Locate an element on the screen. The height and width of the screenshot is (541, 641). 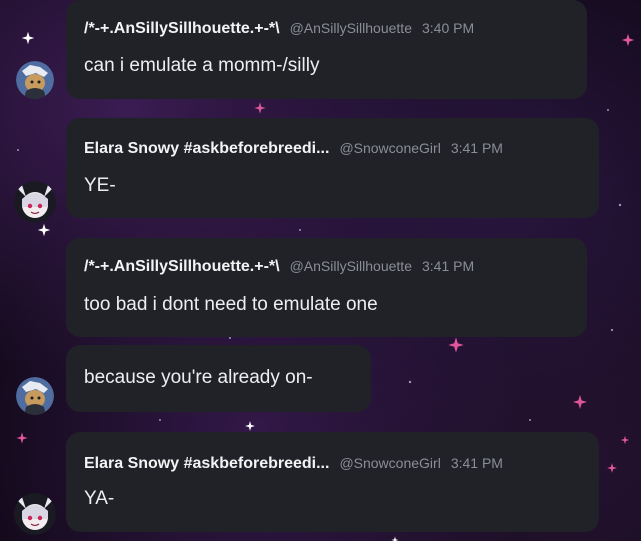
message-text: YA- is located at coordinates (99, 498).